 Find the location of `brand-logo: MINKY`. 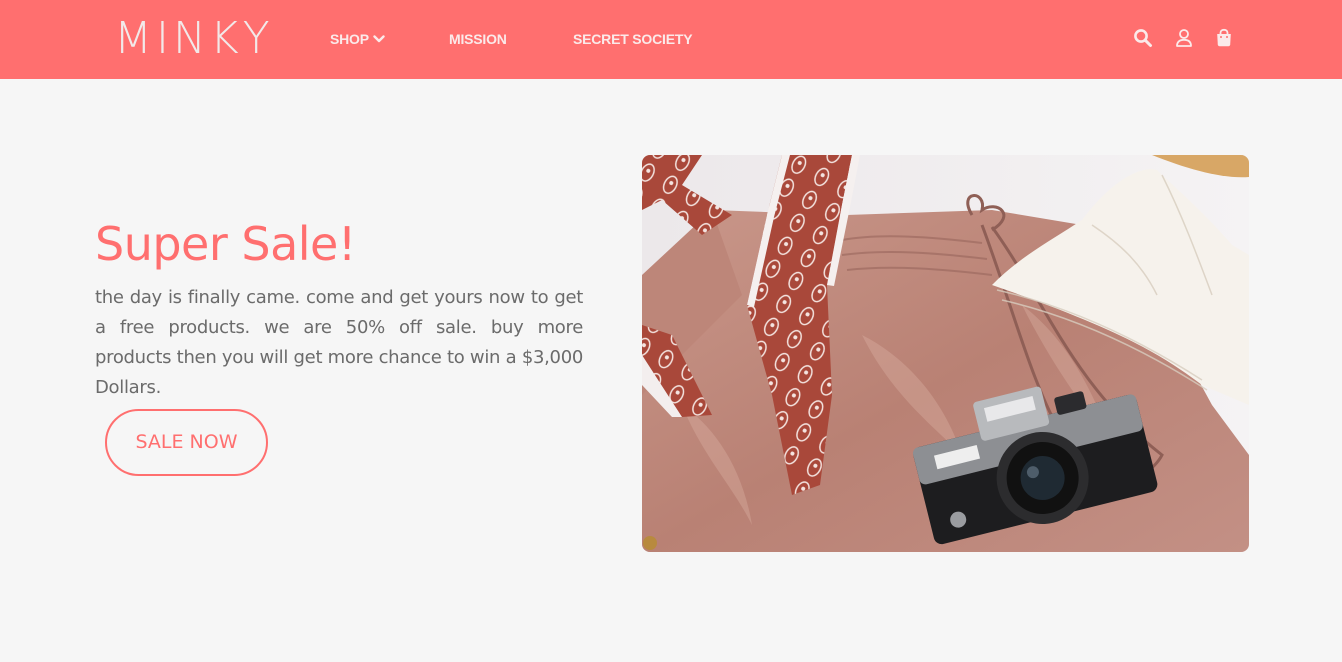

brand-logo: MINKY is located at coordinates (194, 39).